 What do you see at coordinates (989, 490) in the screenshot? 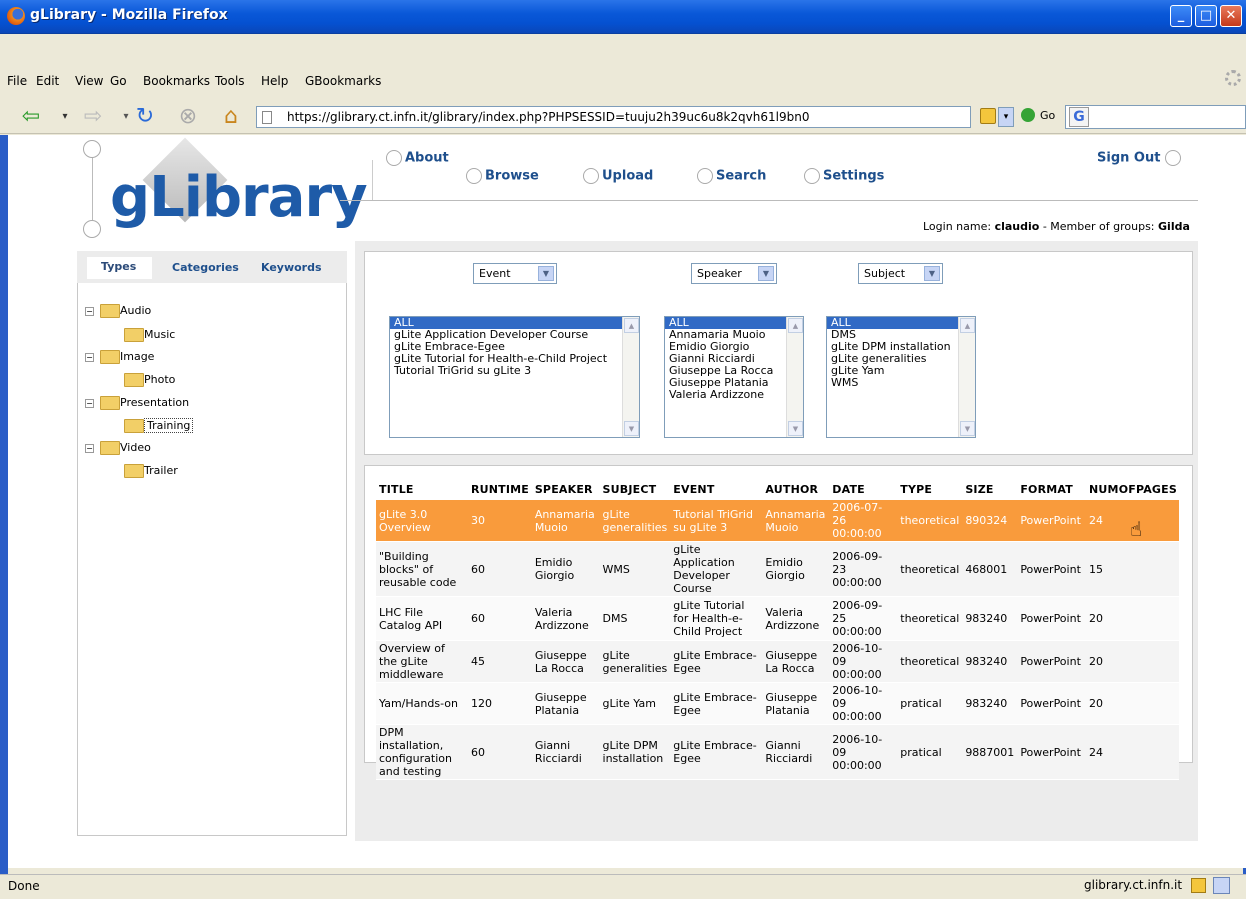
I see `col-size: SIZE` at bounding box center [989, 490].